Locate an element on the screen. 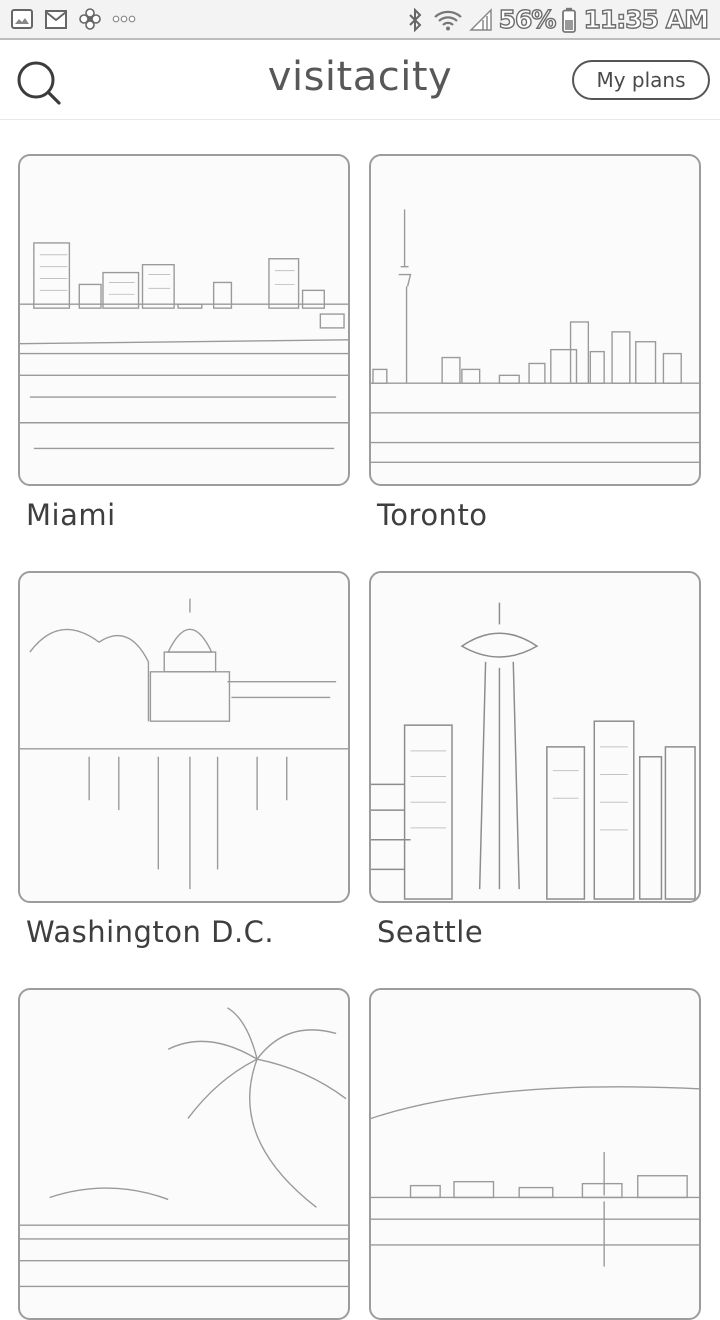 This screenshot has width=720, height=1320. city-card-seattle: Seattle is located at coordinates (535, 760).